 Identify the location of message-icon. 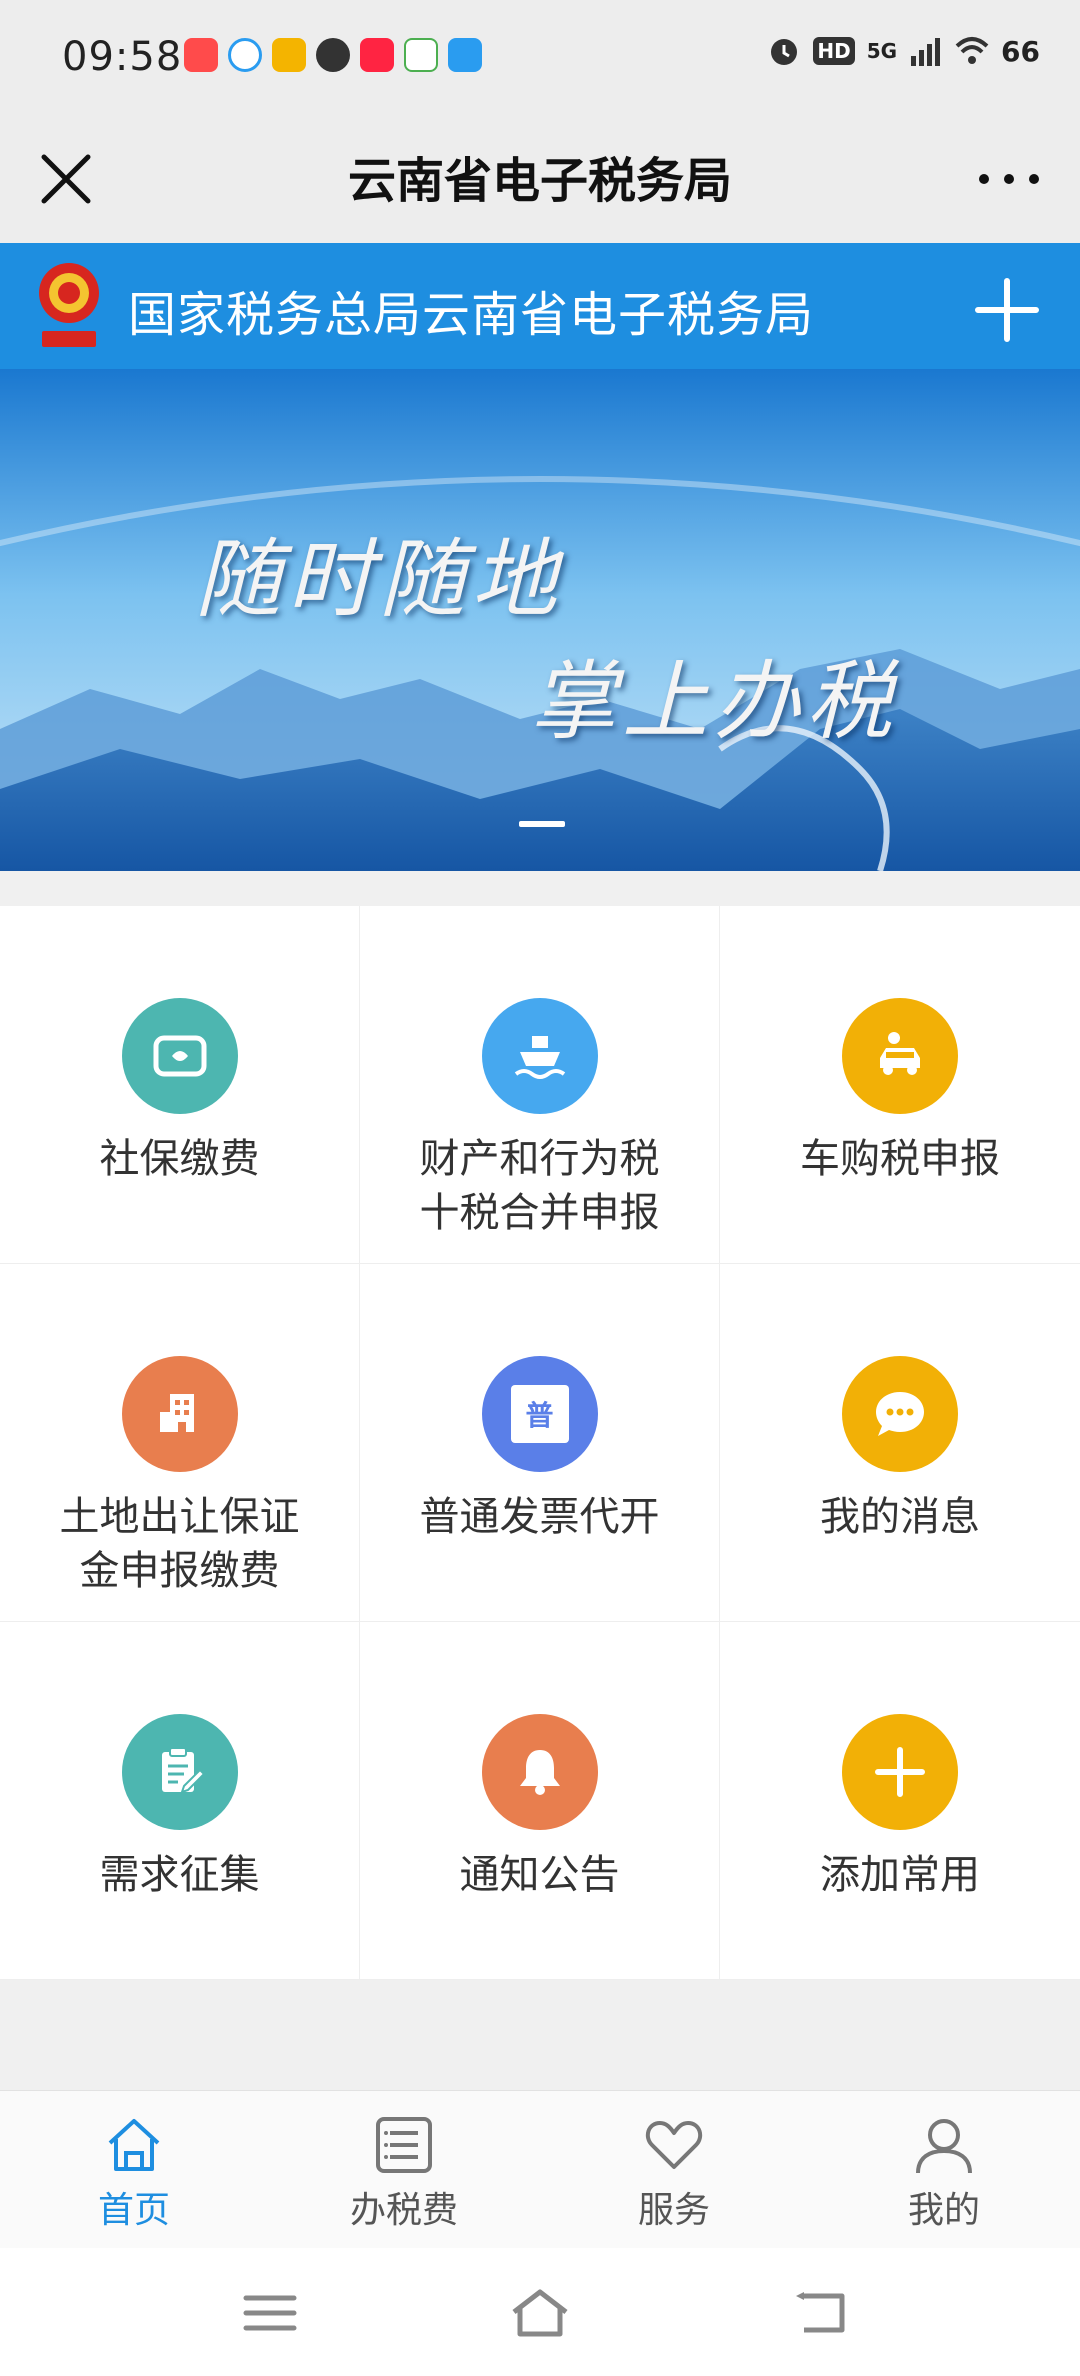
(900, 1414).